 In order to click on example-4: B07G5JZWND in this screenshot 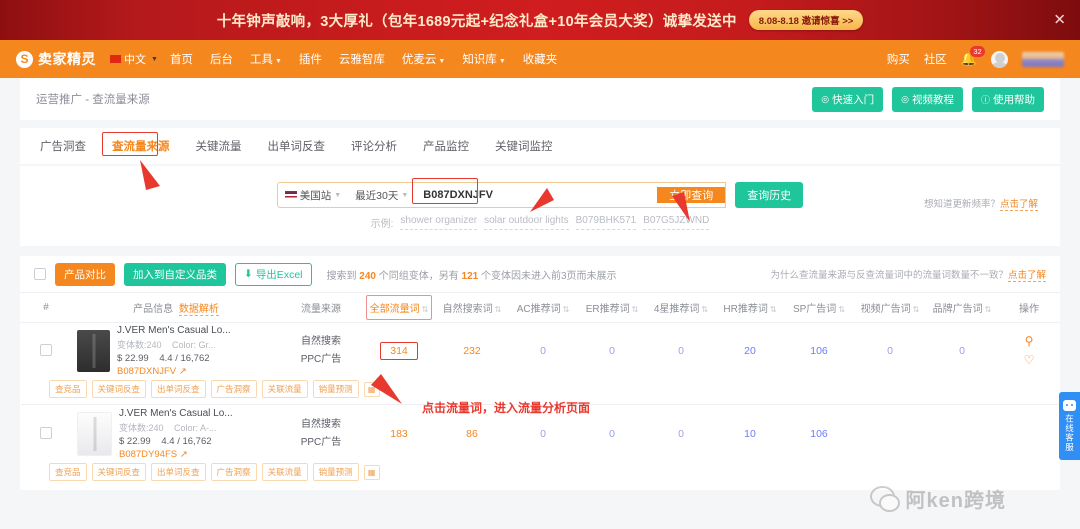, I will do `click(676, 222)`.